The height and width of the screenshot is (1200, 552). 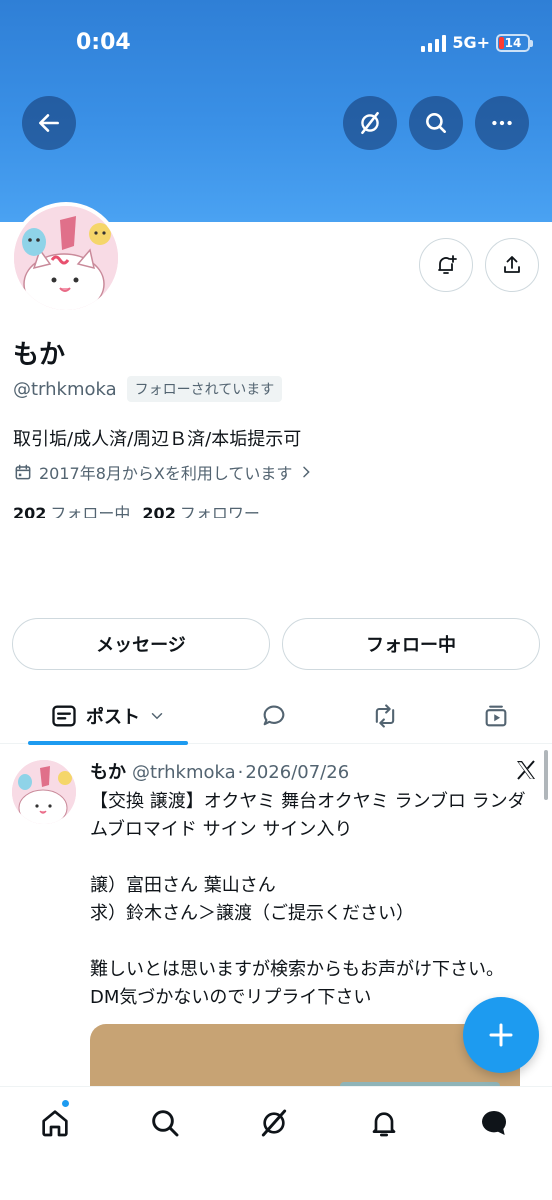 I want to click on tweet-media-image, so click(x=305, y=1055).